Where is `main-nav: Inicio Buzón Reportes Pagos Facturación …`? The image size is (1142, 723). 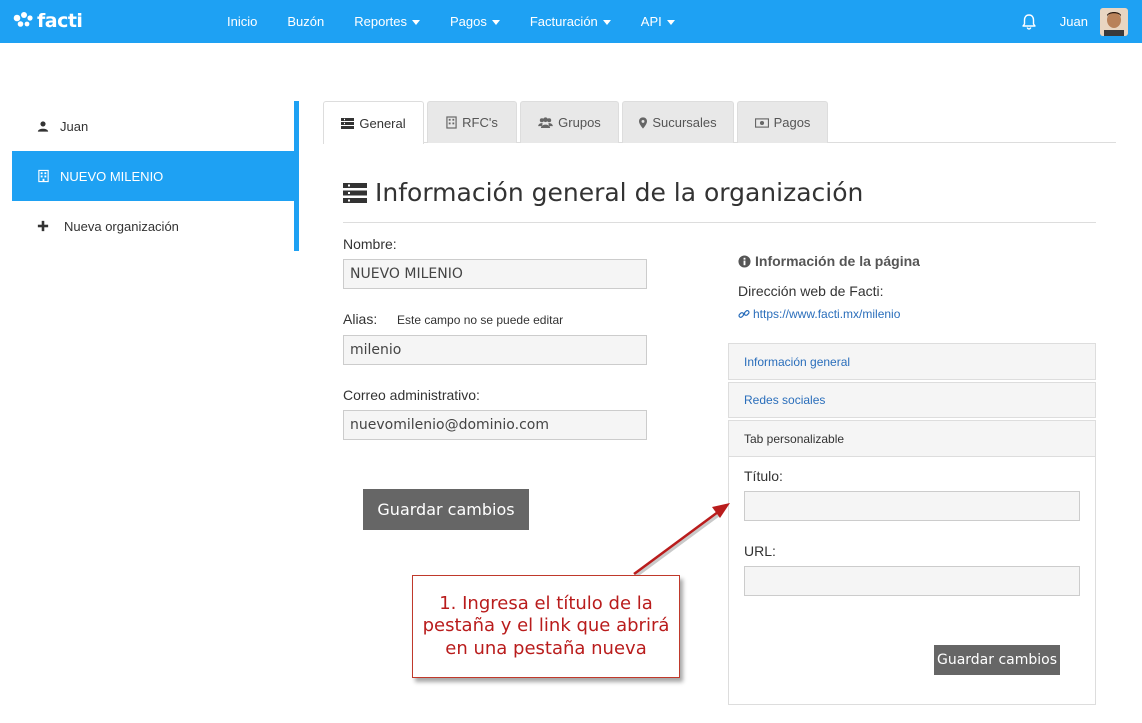
main-nav: Inicio Buzón Reportes Pagos Facturación … is located at coordinates (451, 21).